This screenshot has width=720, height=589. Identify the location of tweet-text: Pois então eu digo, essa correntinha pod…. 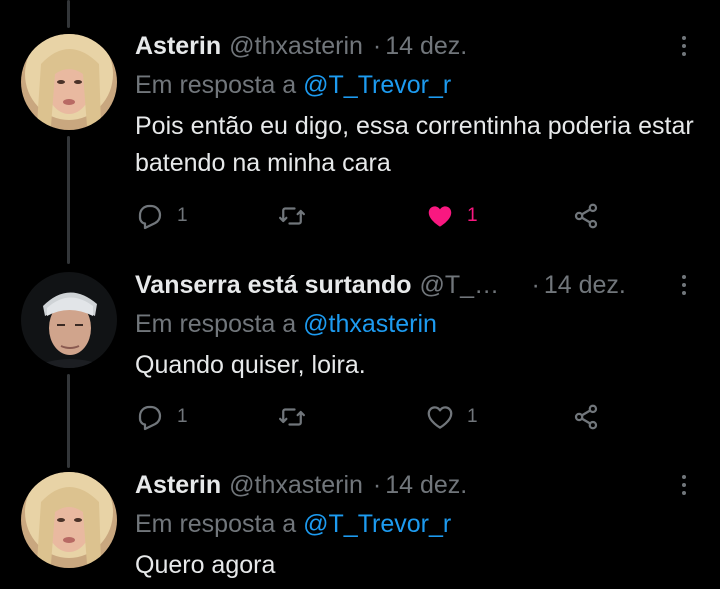
(414, 144).